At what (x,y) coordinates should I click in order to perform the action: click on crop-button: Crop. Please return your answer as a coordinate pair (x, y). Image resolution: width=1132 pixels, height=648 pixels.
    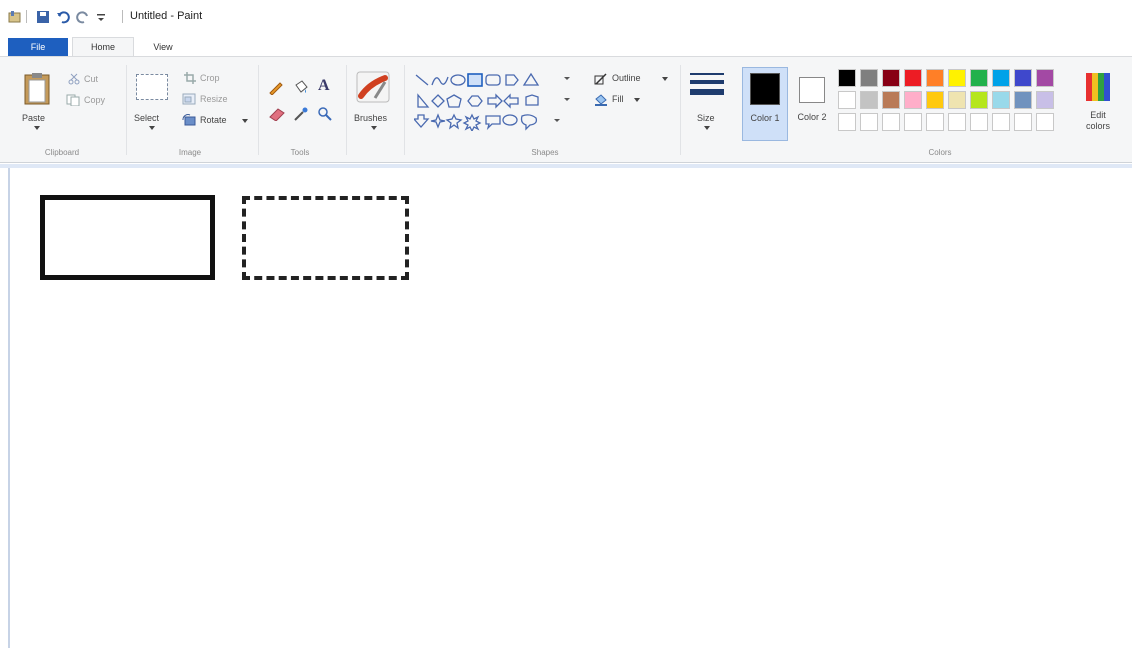
    Looking at the image, I should click on (210, 78).